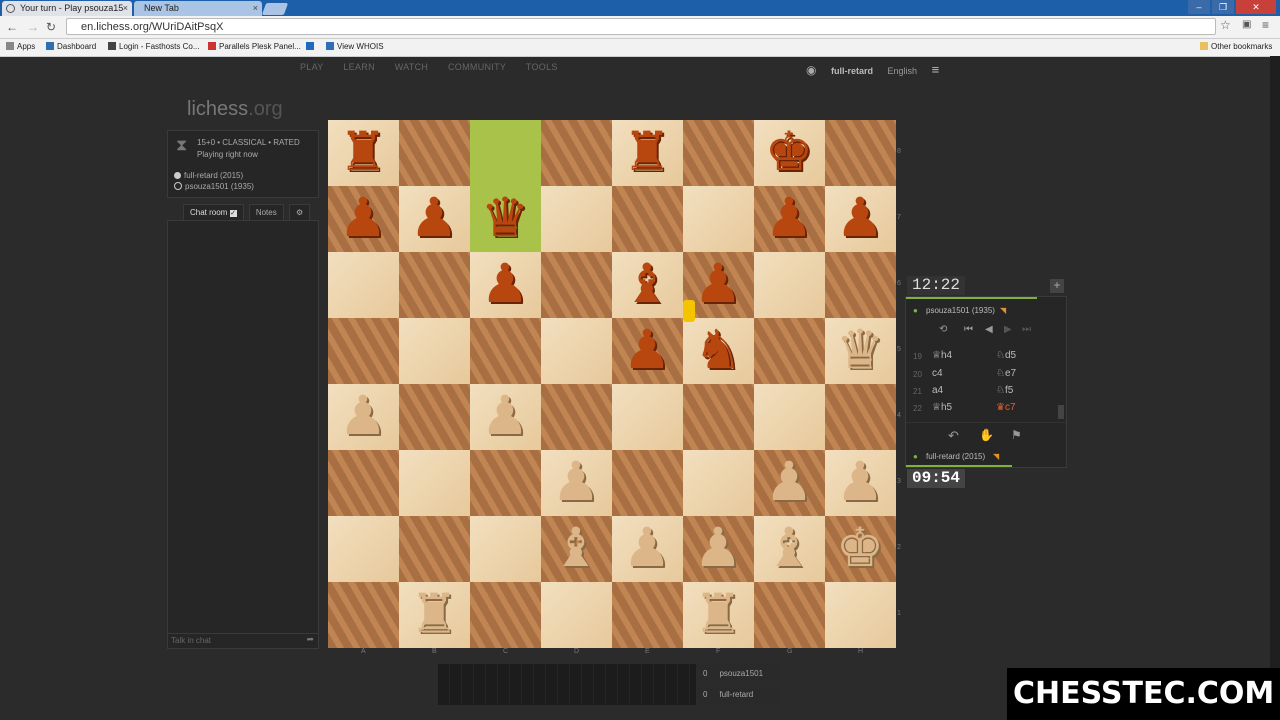 The image size is (1280, 720). I want to click on white-king-piece: ♚, so click(860, 548).